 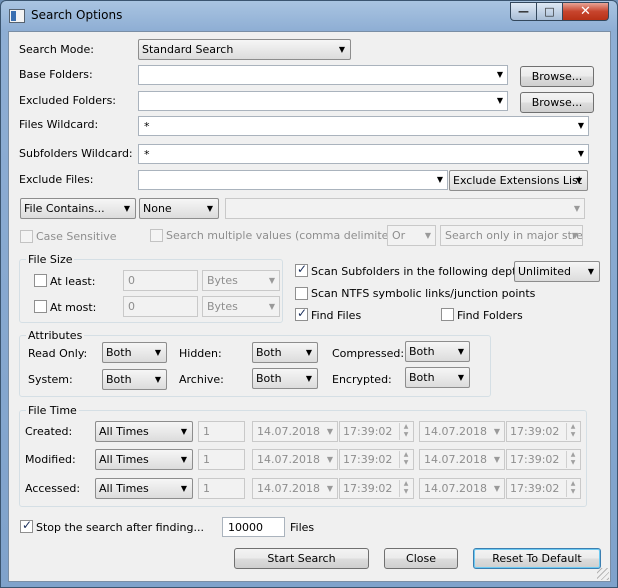 What do you see at coordinates (301, 558) in the screenshot?
I see `start-search-button: Start Search` at bounding box center [301, 558].